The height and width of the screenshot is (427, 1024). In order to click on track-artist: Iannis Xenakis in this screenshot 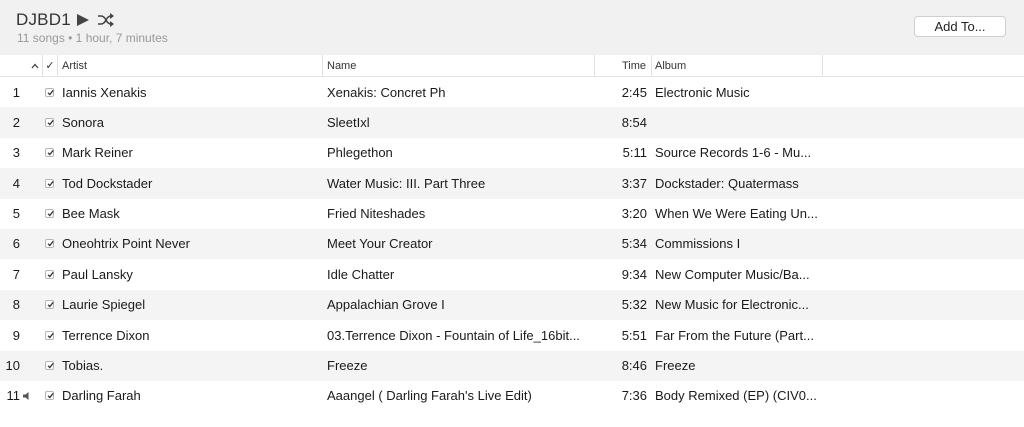, I will do `click(104, 92)`.